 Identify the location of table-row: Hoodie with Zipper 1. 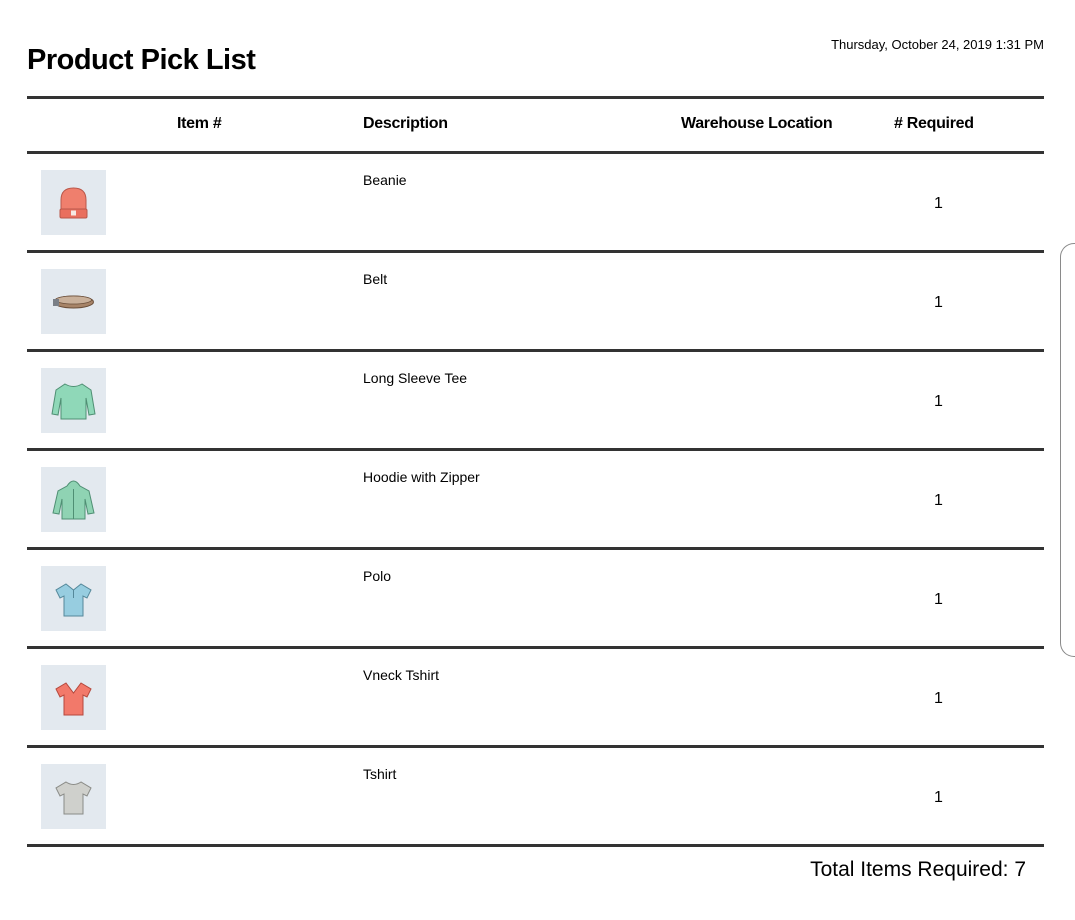
(535, 500).